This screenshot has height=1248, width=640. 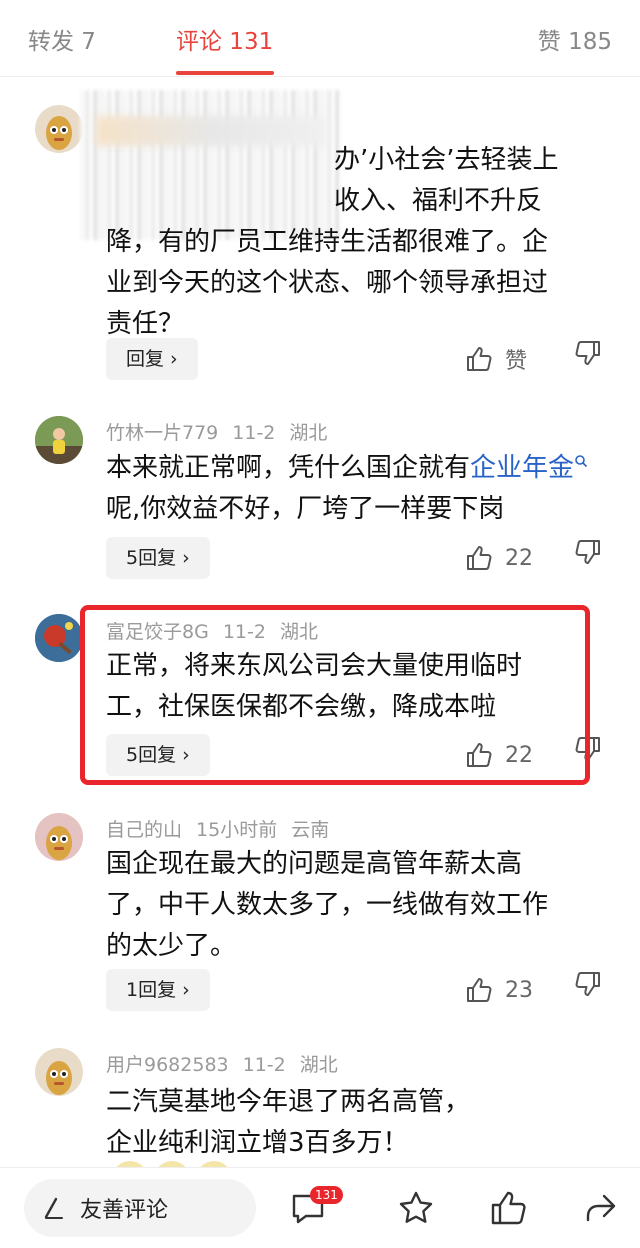 What do you see at coordinates (519, 558) in the screenshot?
I see `like-count: 22` at bounding box center [519, 558].